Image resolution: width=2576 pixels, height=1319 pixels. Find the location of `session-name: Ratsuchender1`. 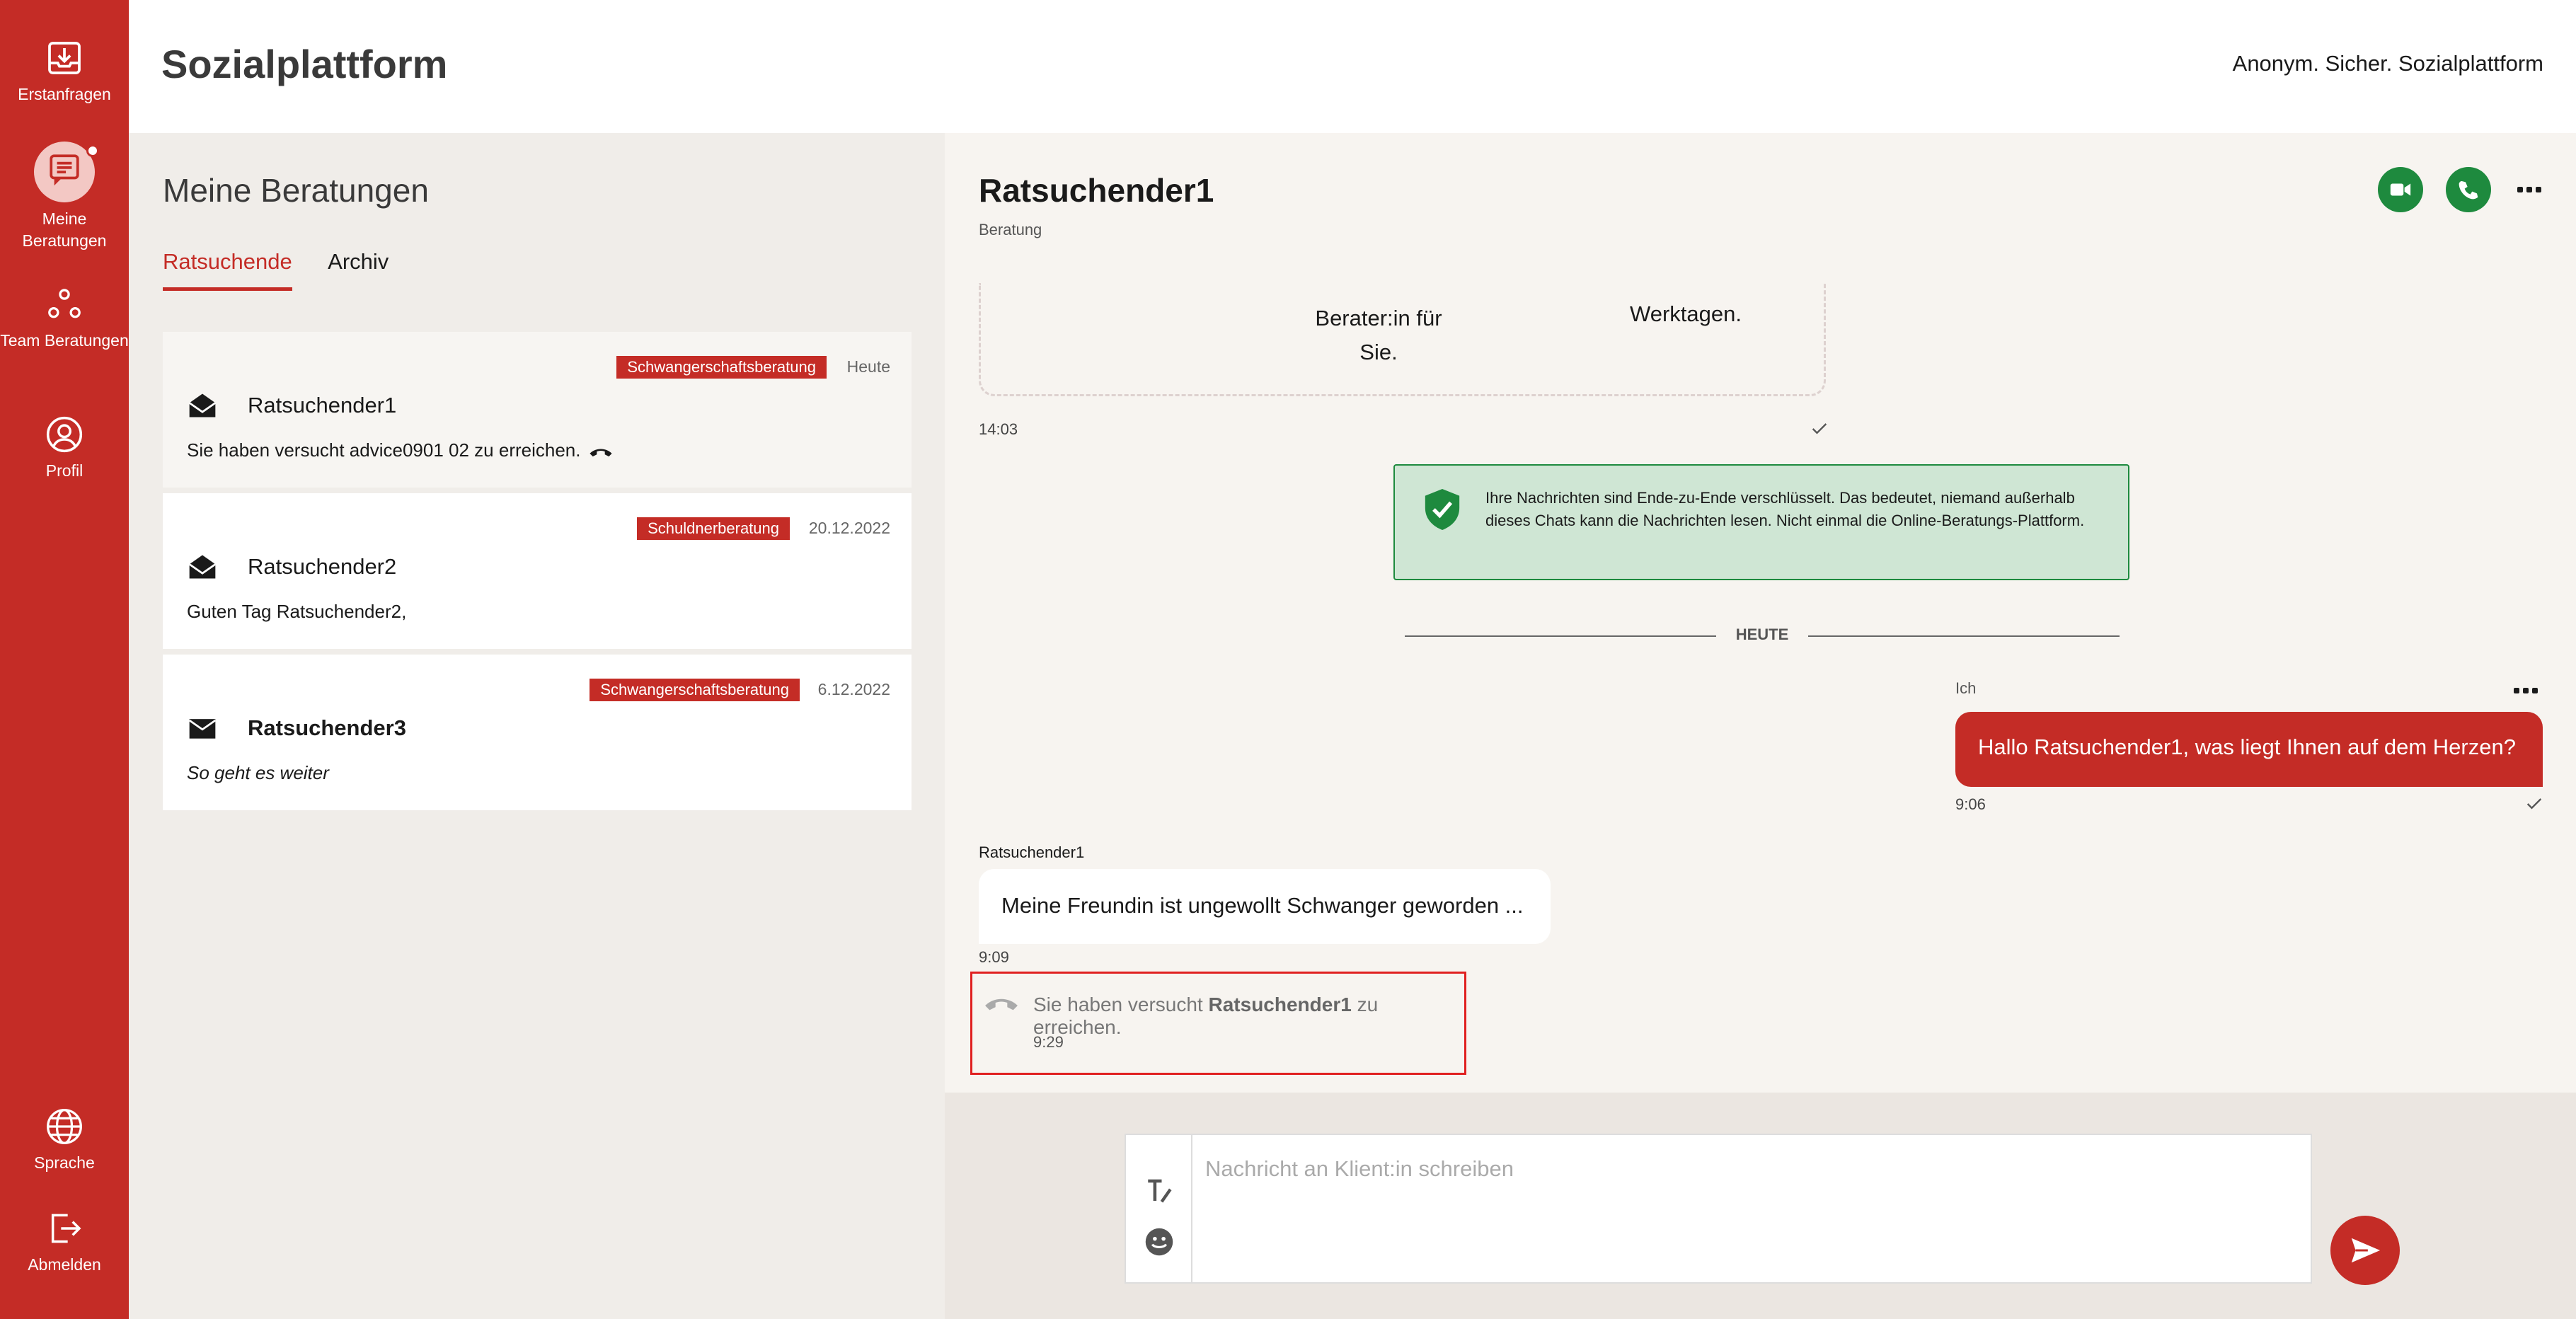

session-name: Ratsuchender1 is located at coordinates (322, 405).